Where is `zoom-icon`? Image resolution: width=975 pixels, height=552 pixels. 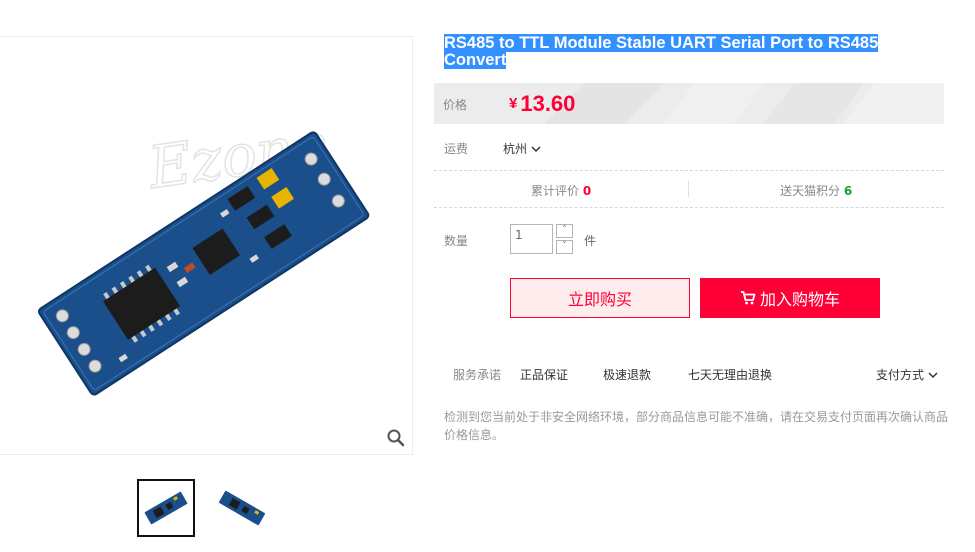
zoom-icon is located at coordinates (396, 438).